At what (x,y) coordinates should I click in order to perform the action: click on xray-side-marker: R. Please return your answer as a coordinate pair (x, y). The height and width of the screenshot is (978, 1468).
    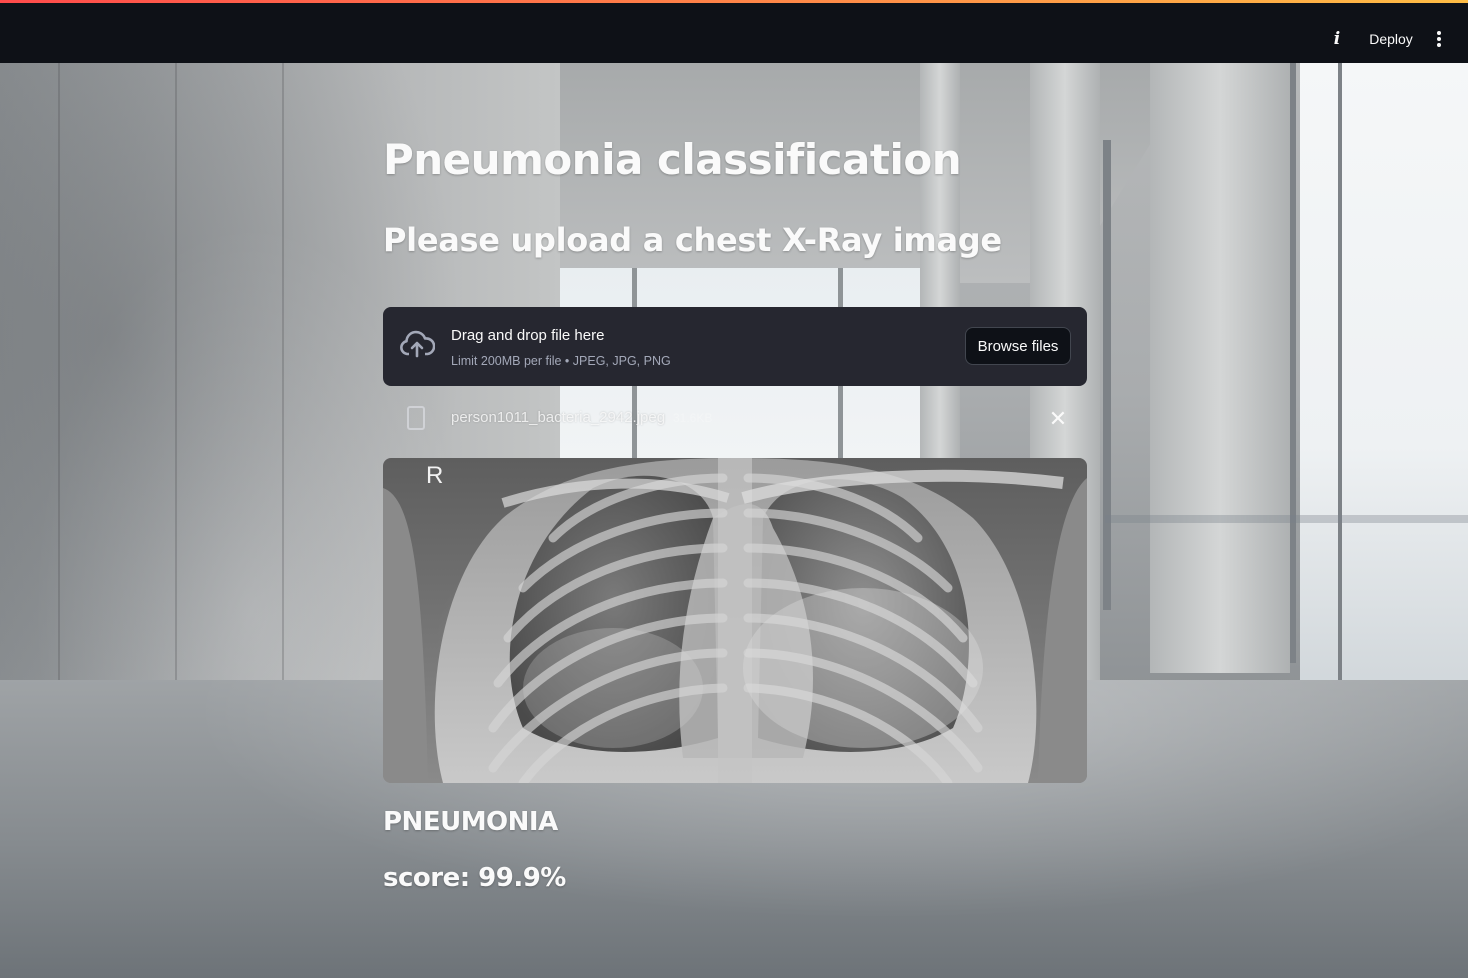
    Looking at the image, I should click on (435, 475).